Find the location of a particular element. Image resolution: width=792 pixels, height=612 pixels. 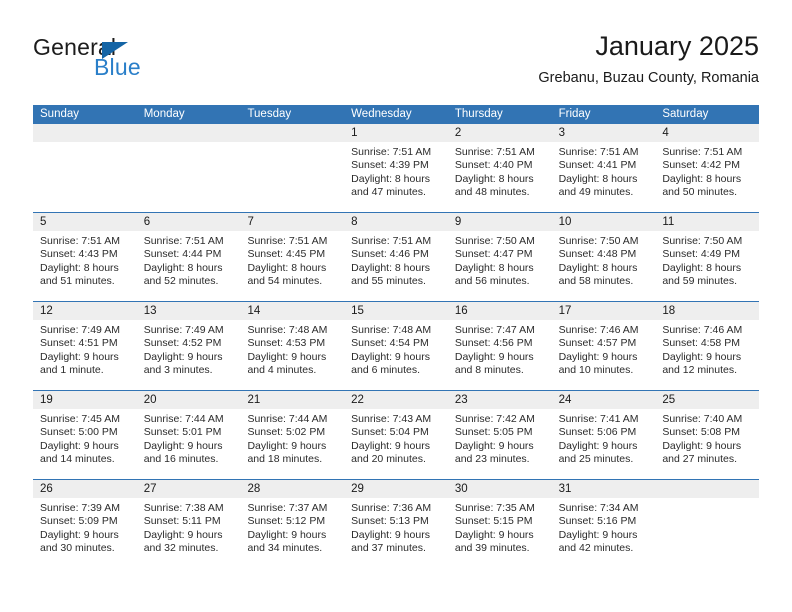

weekday-header-sunday: Sunday is located at coordinates (60, 114).